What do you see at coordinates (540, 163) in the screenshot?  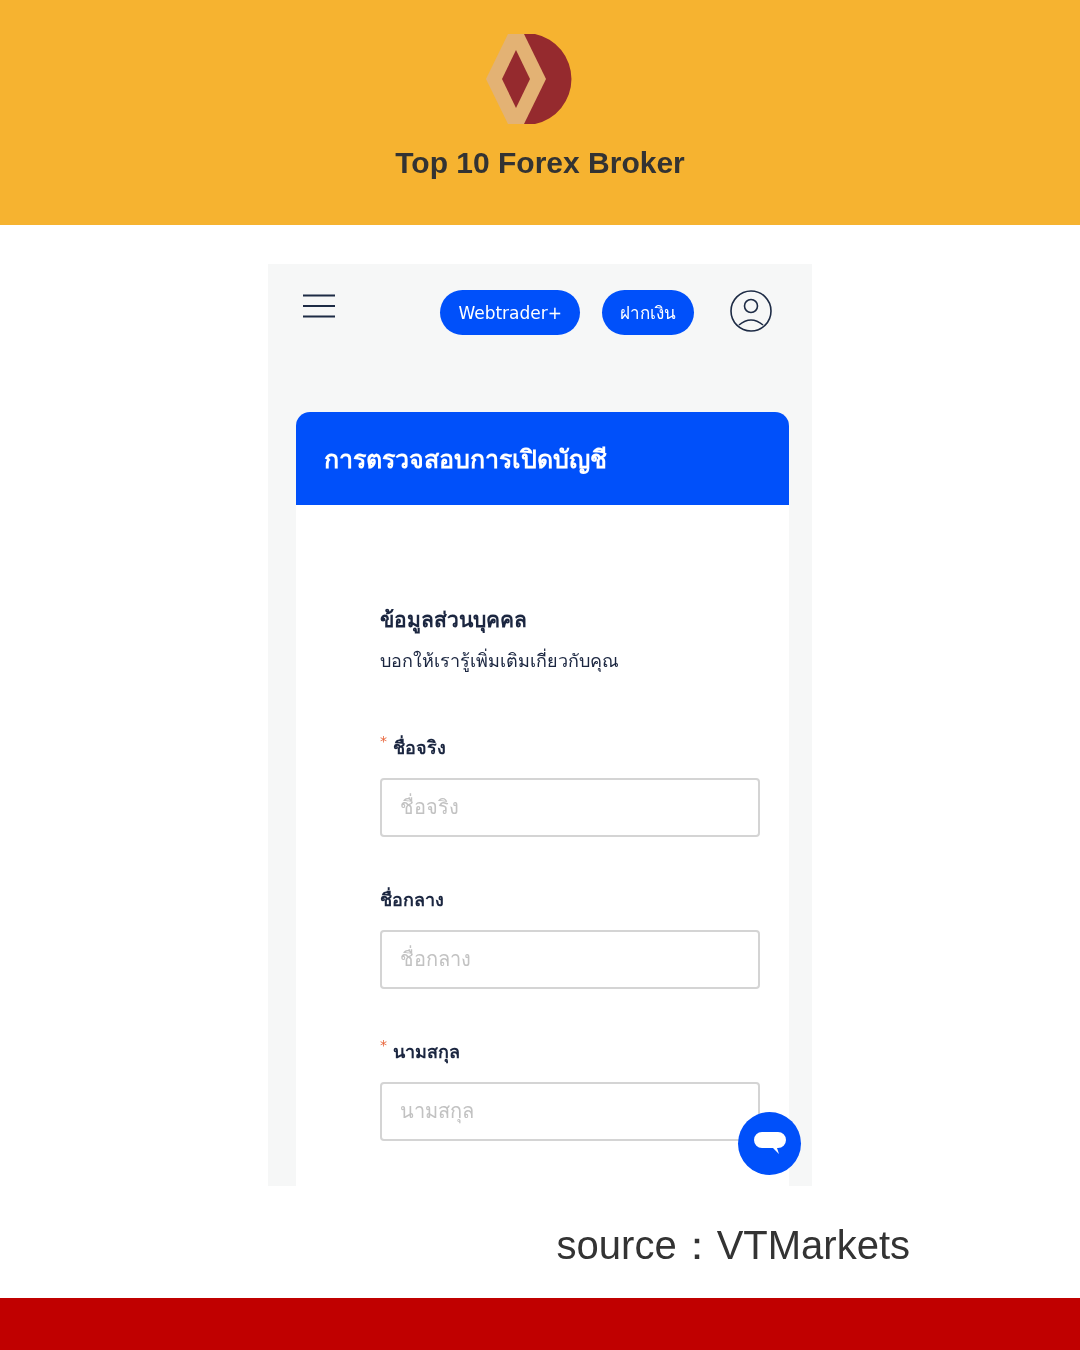 I see `banner-title: Top 10 Forex Broker` at bounding box center [540, 163].